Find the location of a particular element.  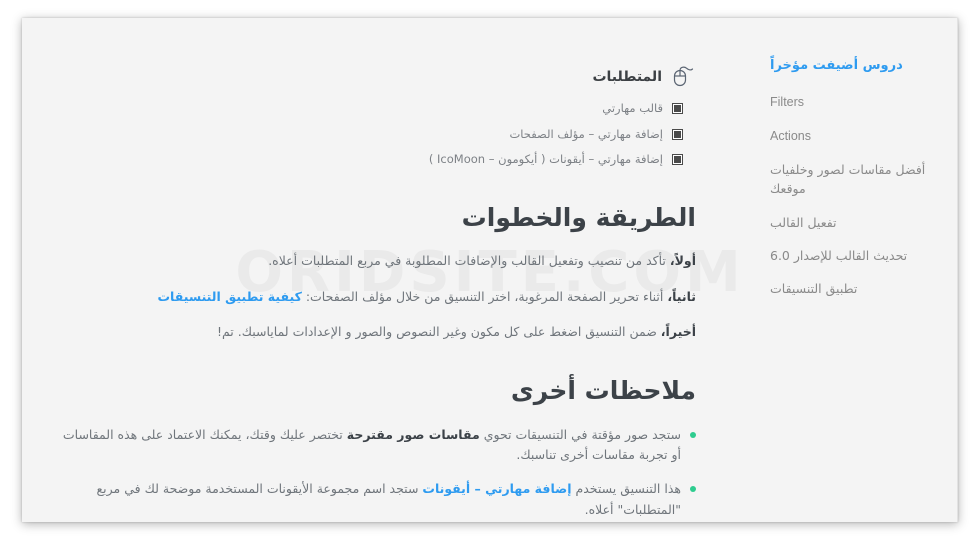

requirement-item: إضافة مهارتي – مؤلف الصفحات is located at coordinates (379, 134).